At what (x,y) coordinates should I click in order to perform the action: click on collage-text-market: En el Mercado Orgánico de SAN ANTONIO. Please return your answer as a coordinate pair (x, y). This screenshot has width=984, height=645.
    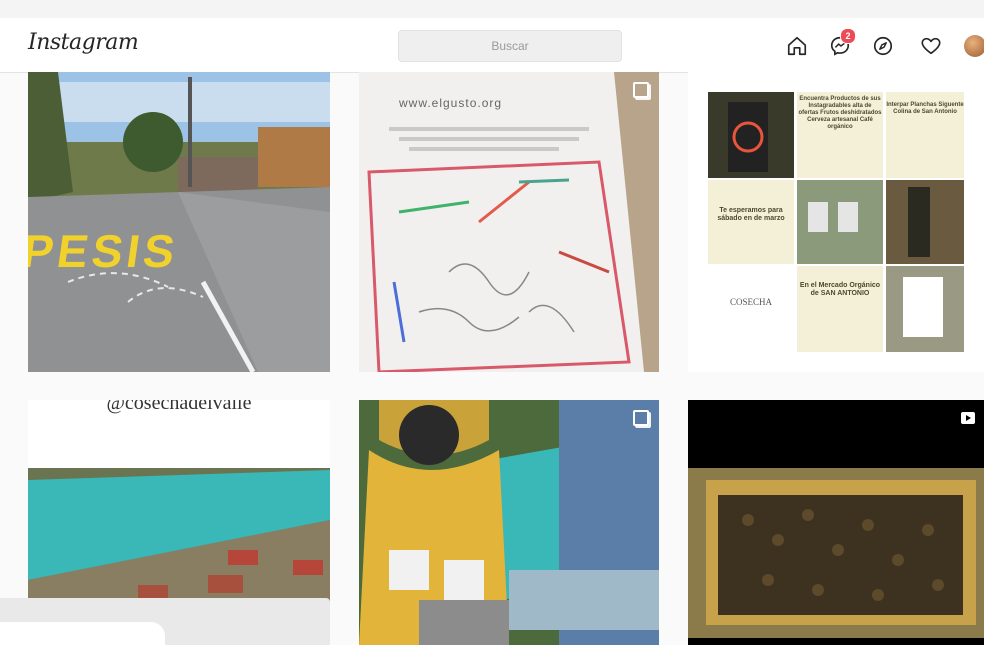
    Looking at the image, I should click on (840, 289).